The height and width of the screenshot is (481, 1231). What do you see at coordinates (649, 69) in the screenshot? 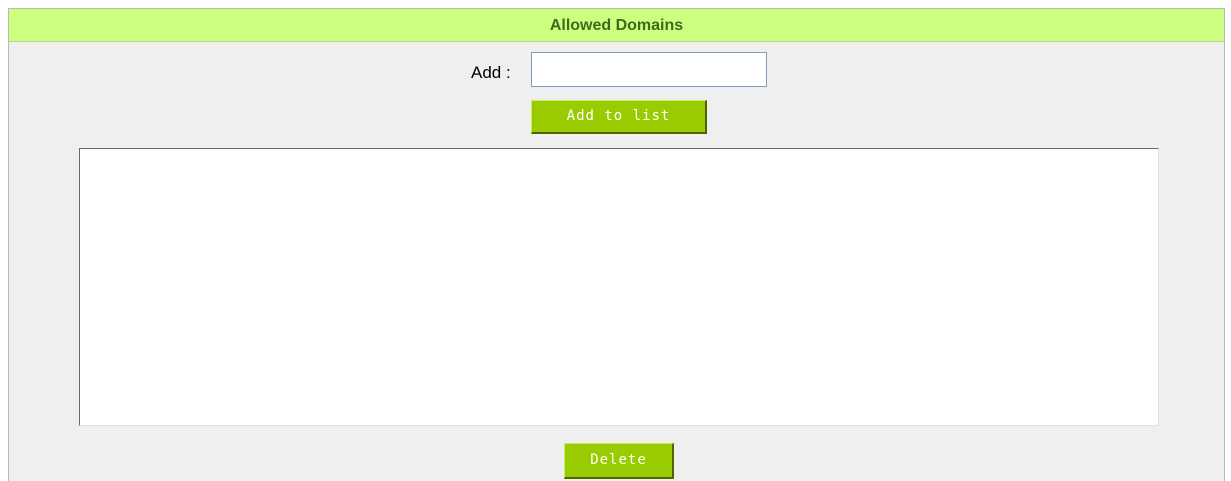
I see `add-domain-input` at bounding box center [649, 69].